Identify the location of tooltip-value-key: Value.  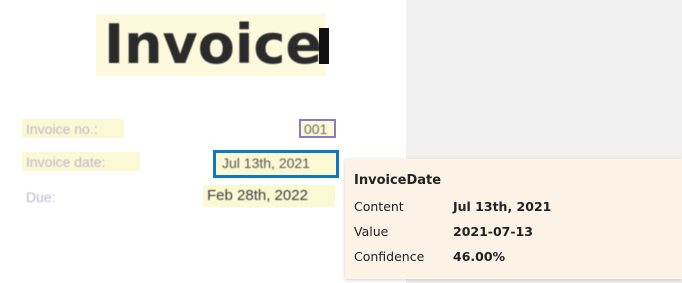
(371, 231).